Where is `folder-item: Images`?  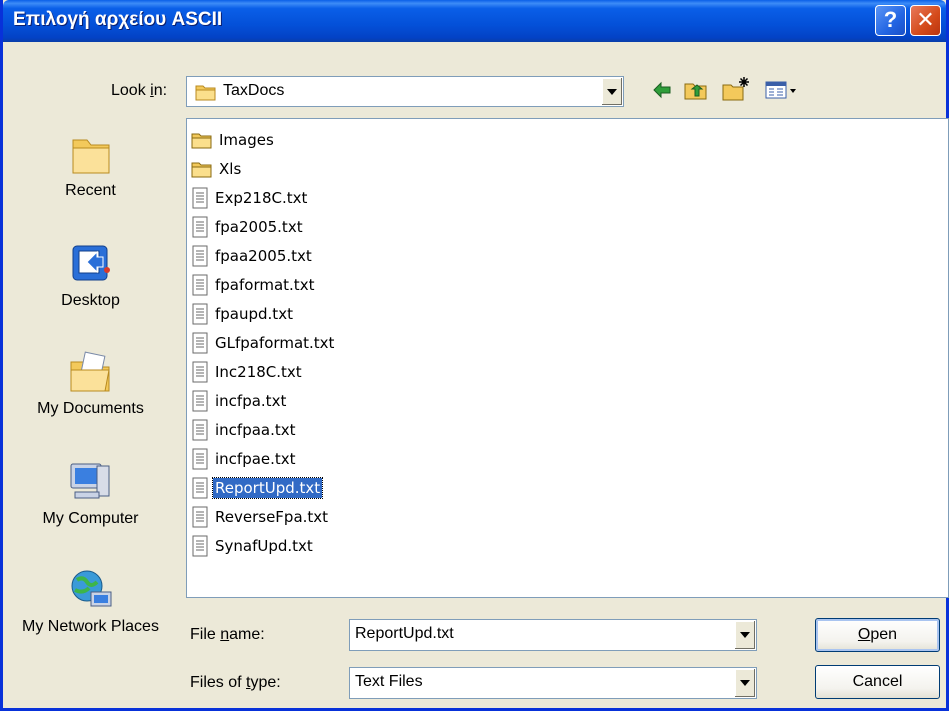 folder-item: Images is located at coordinates (233, 140).